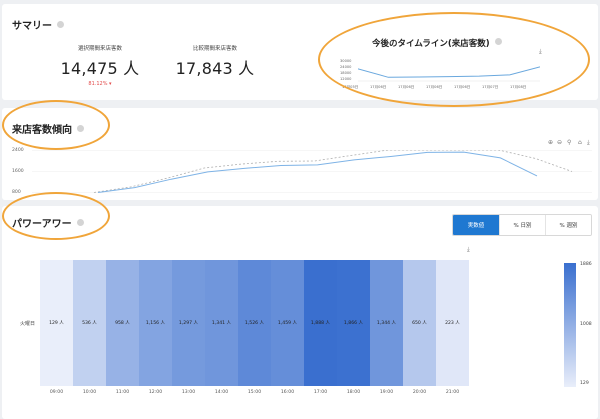 This screenshot has height=419, width=600. Describe the element at coordinates (431, 44) in the screenshot. I see `timeline-title: 今後のタイムライン(来店客数)` at that location.